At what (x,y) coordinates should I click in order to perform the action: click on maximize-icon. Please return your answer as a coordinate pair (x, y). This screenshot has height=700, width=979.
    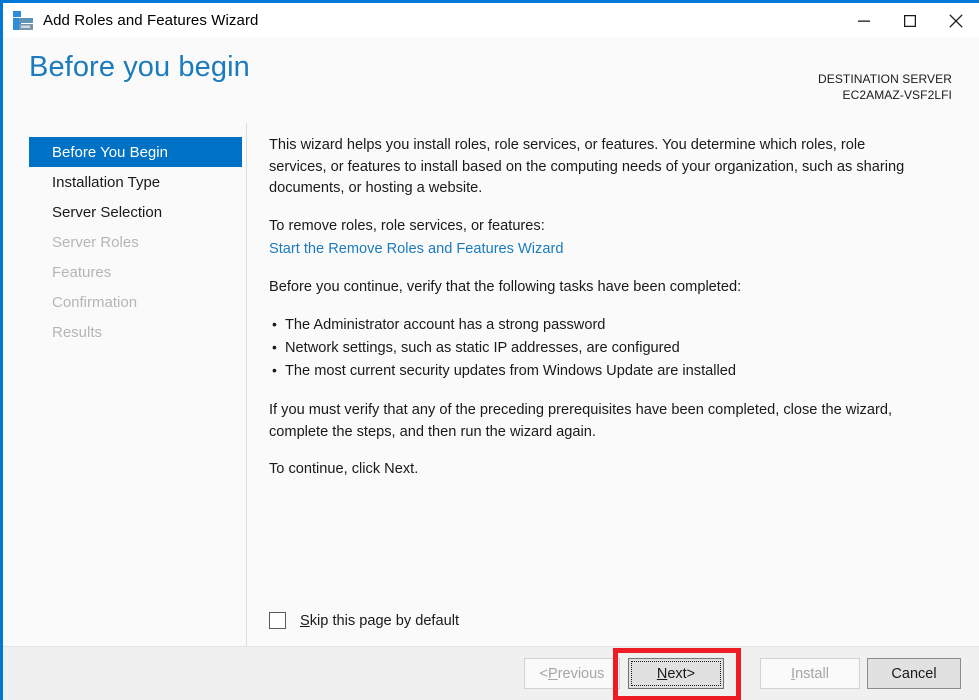
    Looking at the image, I should click on (910, 20).